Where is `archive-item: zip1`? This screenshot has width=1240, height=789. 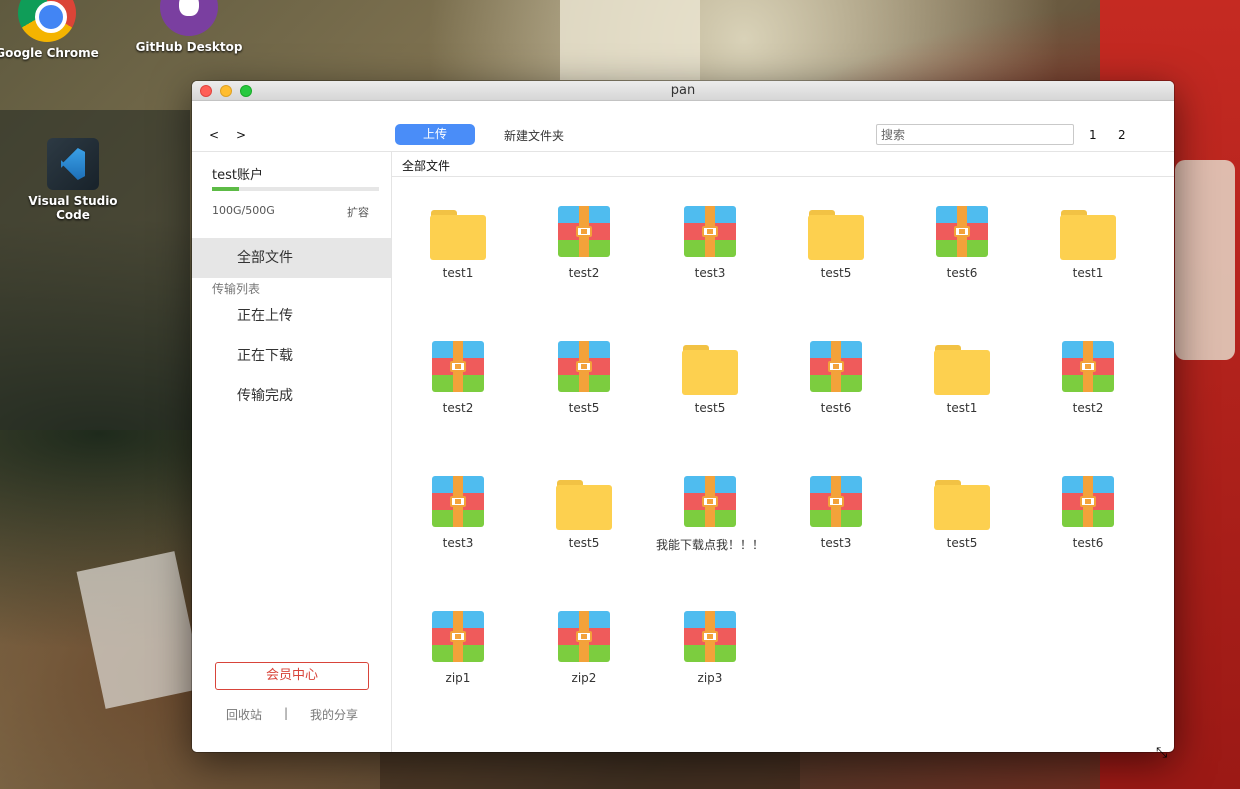 archive-item: zip1 is located at coordinates (458, 646).